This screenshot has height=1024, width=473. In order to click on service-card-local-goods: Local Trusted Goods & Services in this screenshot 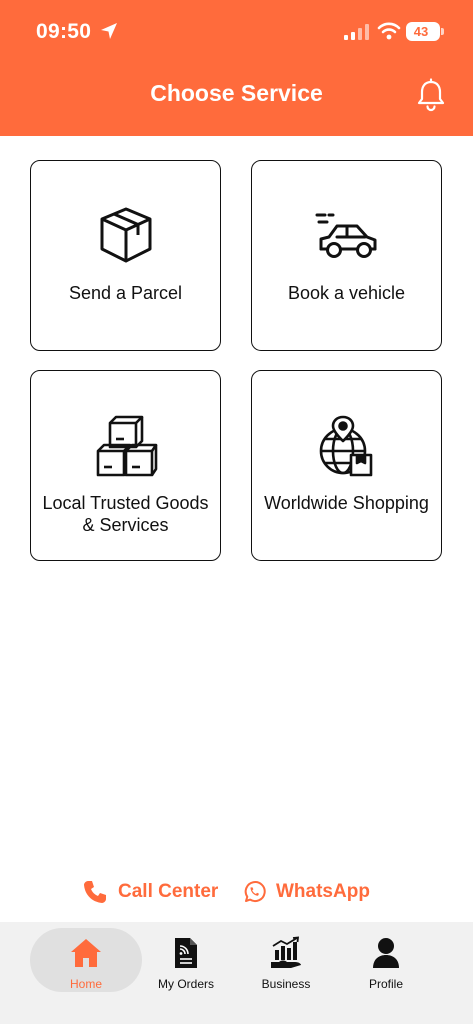, I will do `click(125, 465)`.